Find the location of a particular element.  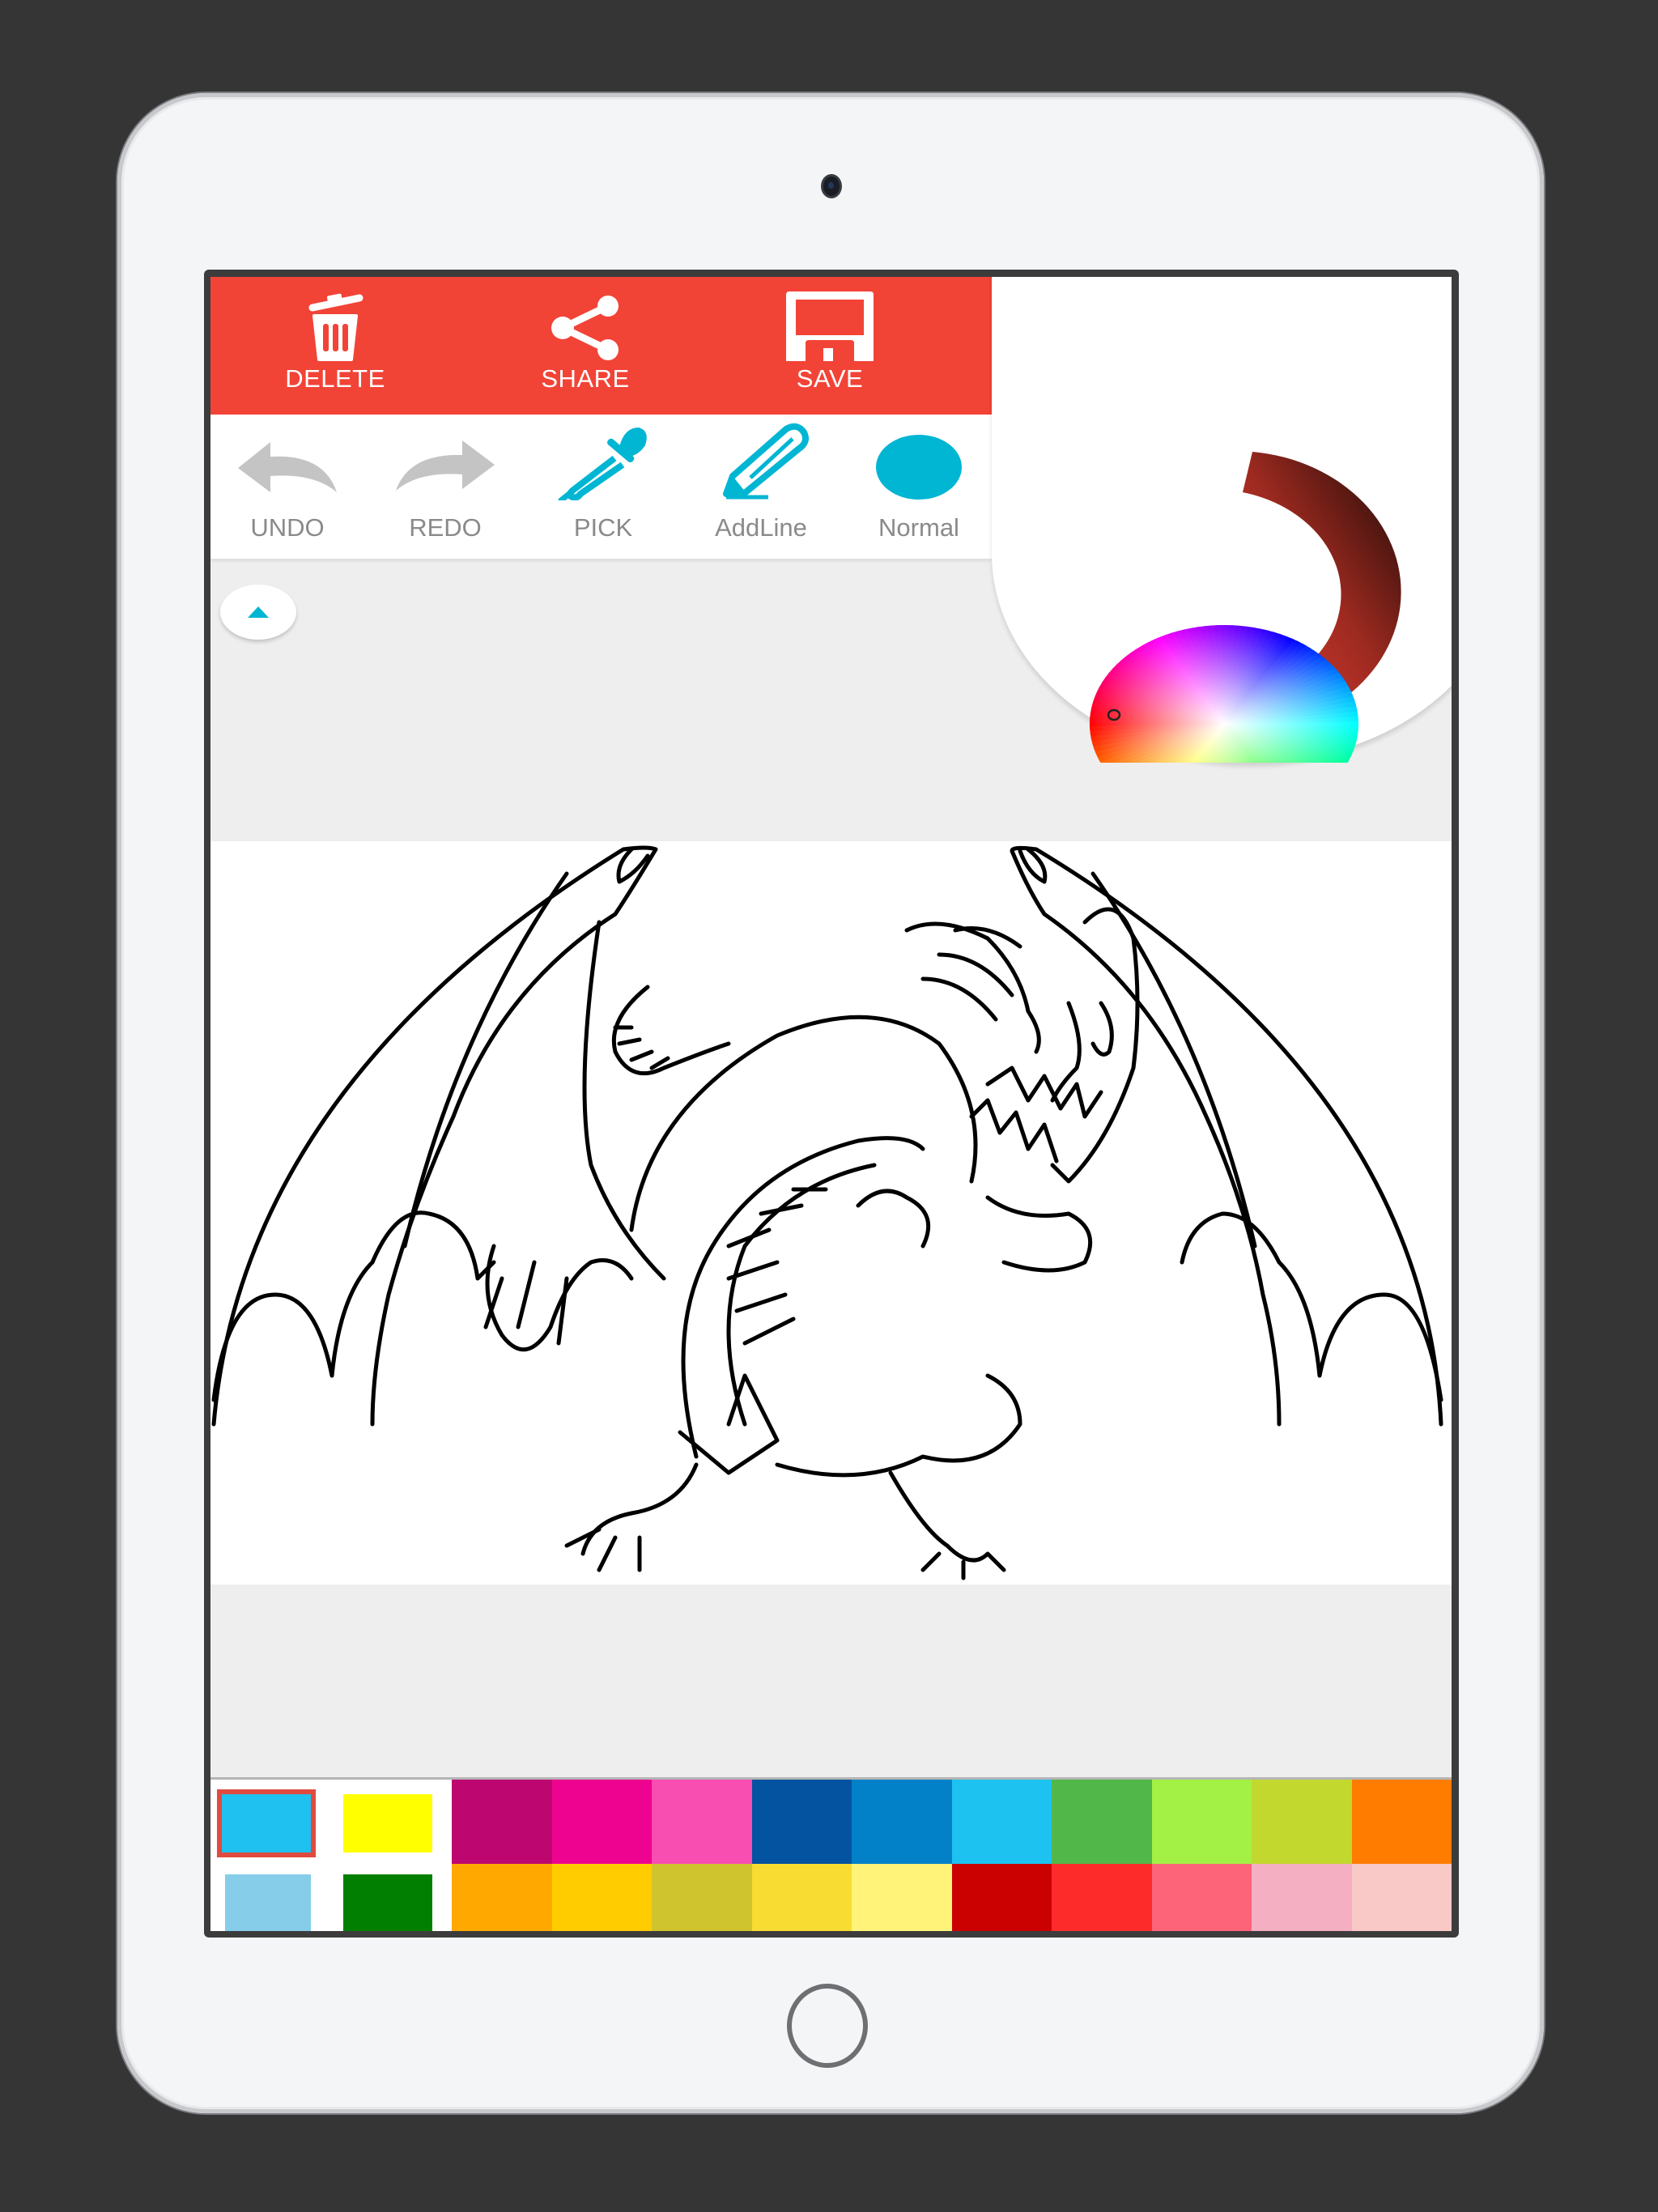

front-camera is located at coordinates (831, 186).